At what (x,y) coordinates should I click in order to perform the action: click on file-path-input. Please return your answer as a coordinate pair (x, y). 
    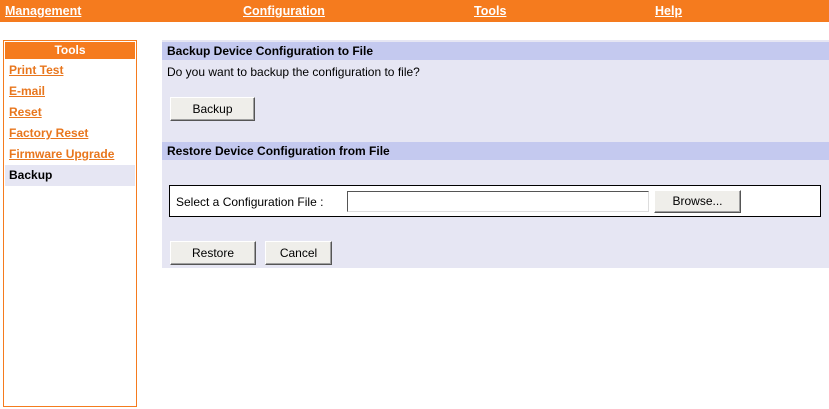
    Looking at the image, I should click on (498, 201).